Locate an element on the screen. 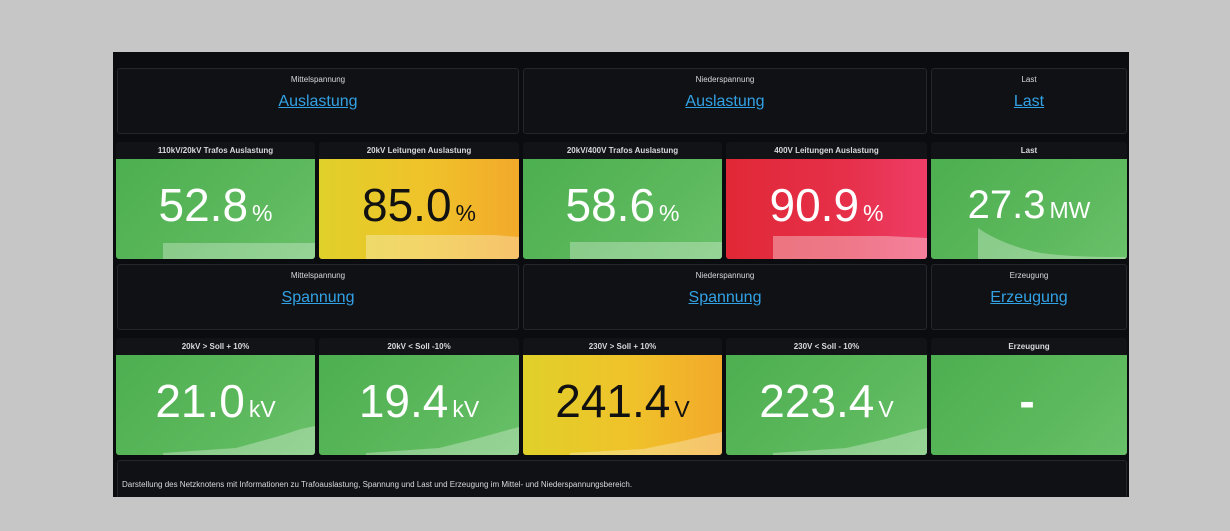 This screenshot has width=1230, height=531. panel-last: Last Last is located at coordinates (1029, 101).